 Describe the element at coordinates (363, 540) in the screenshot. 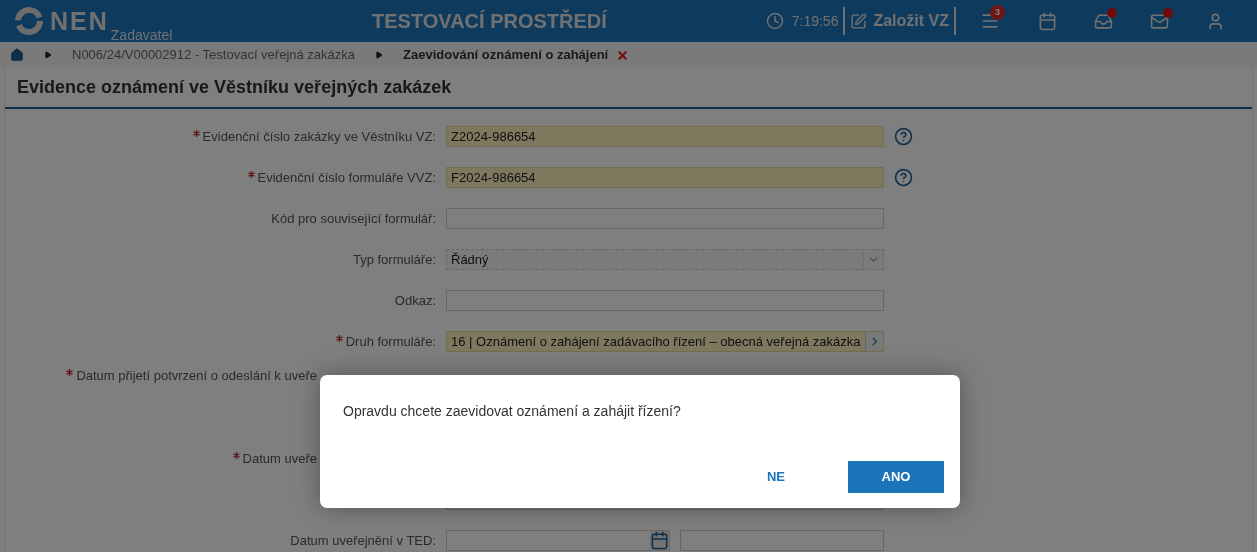

I see `field-label: Datum uveřejnění v TED:` at that location.